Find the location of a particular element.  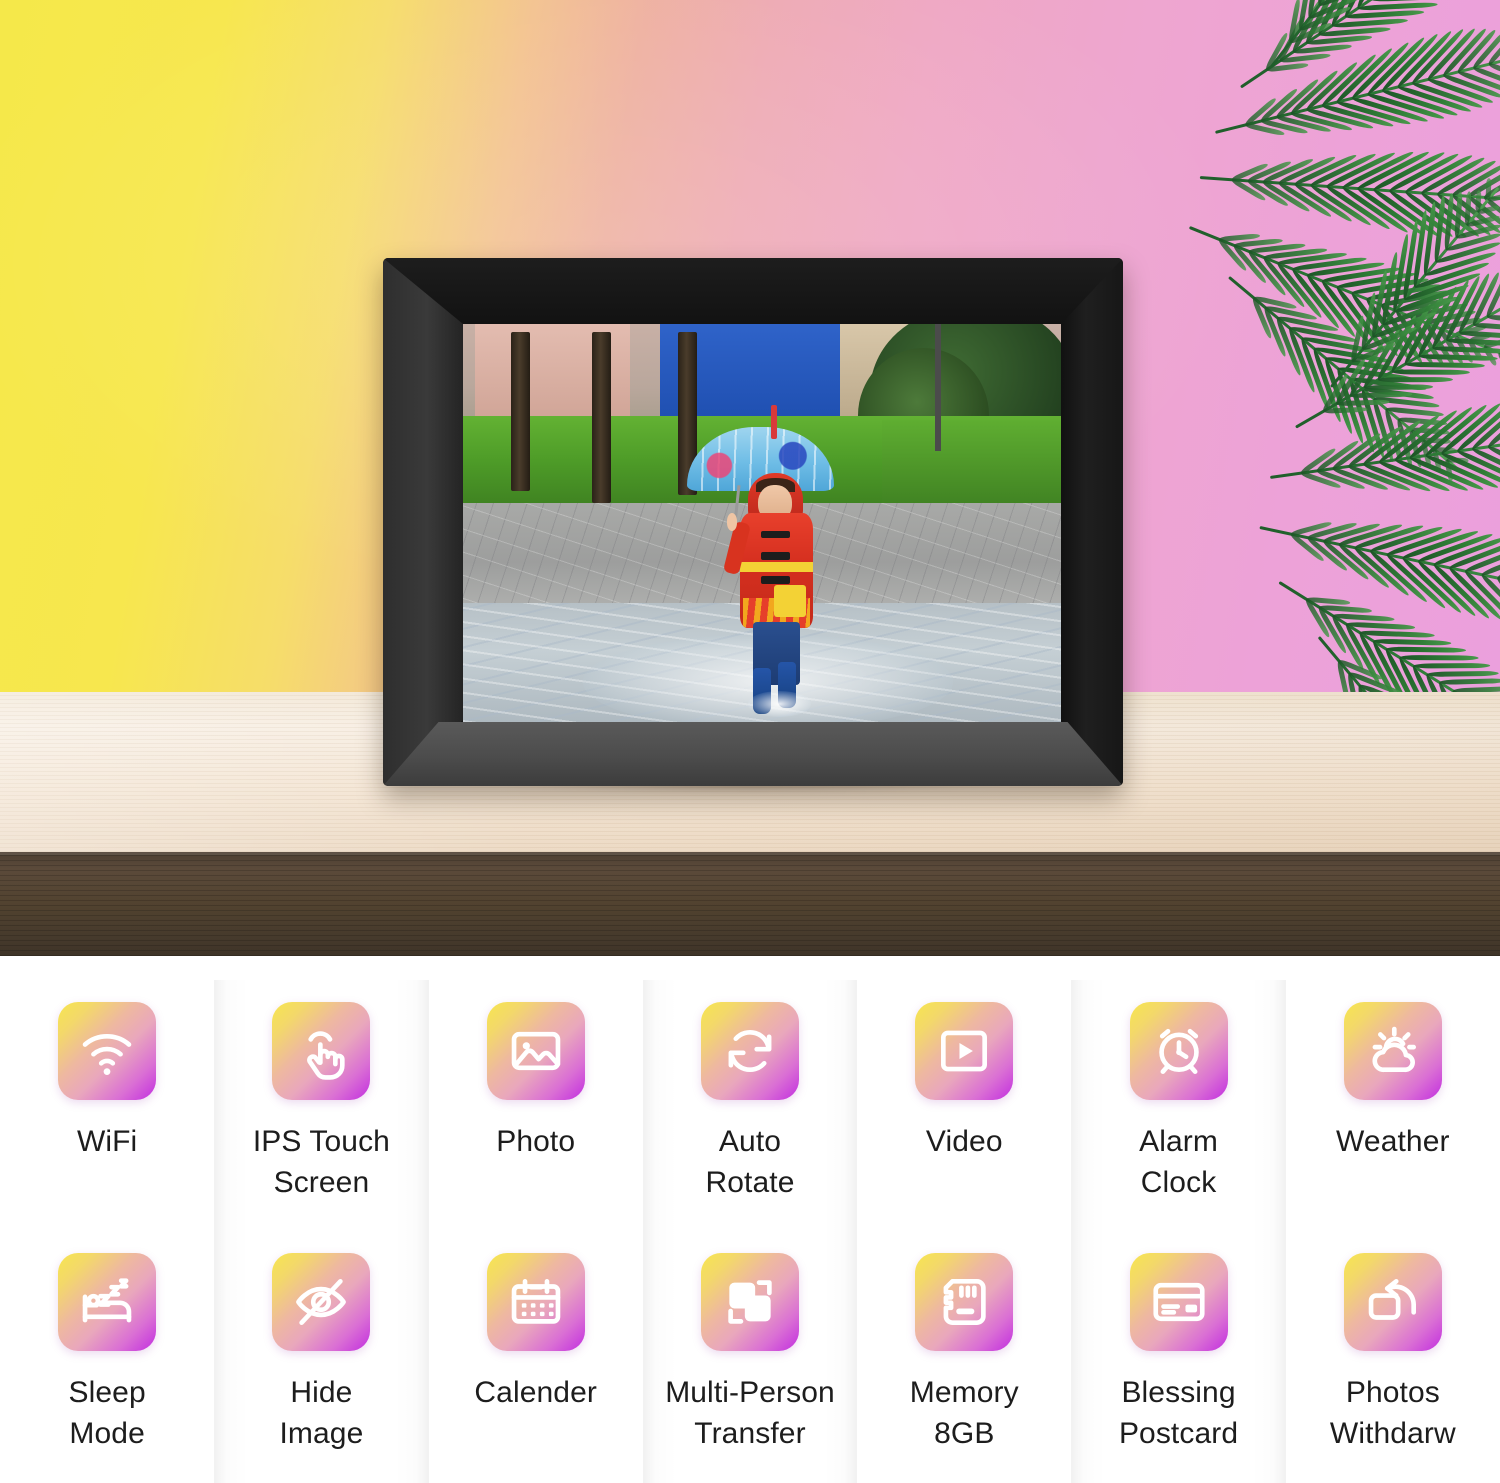

feature-cell-alarm-clock: Alarm Clock is located at coordinates (1178, 1105).